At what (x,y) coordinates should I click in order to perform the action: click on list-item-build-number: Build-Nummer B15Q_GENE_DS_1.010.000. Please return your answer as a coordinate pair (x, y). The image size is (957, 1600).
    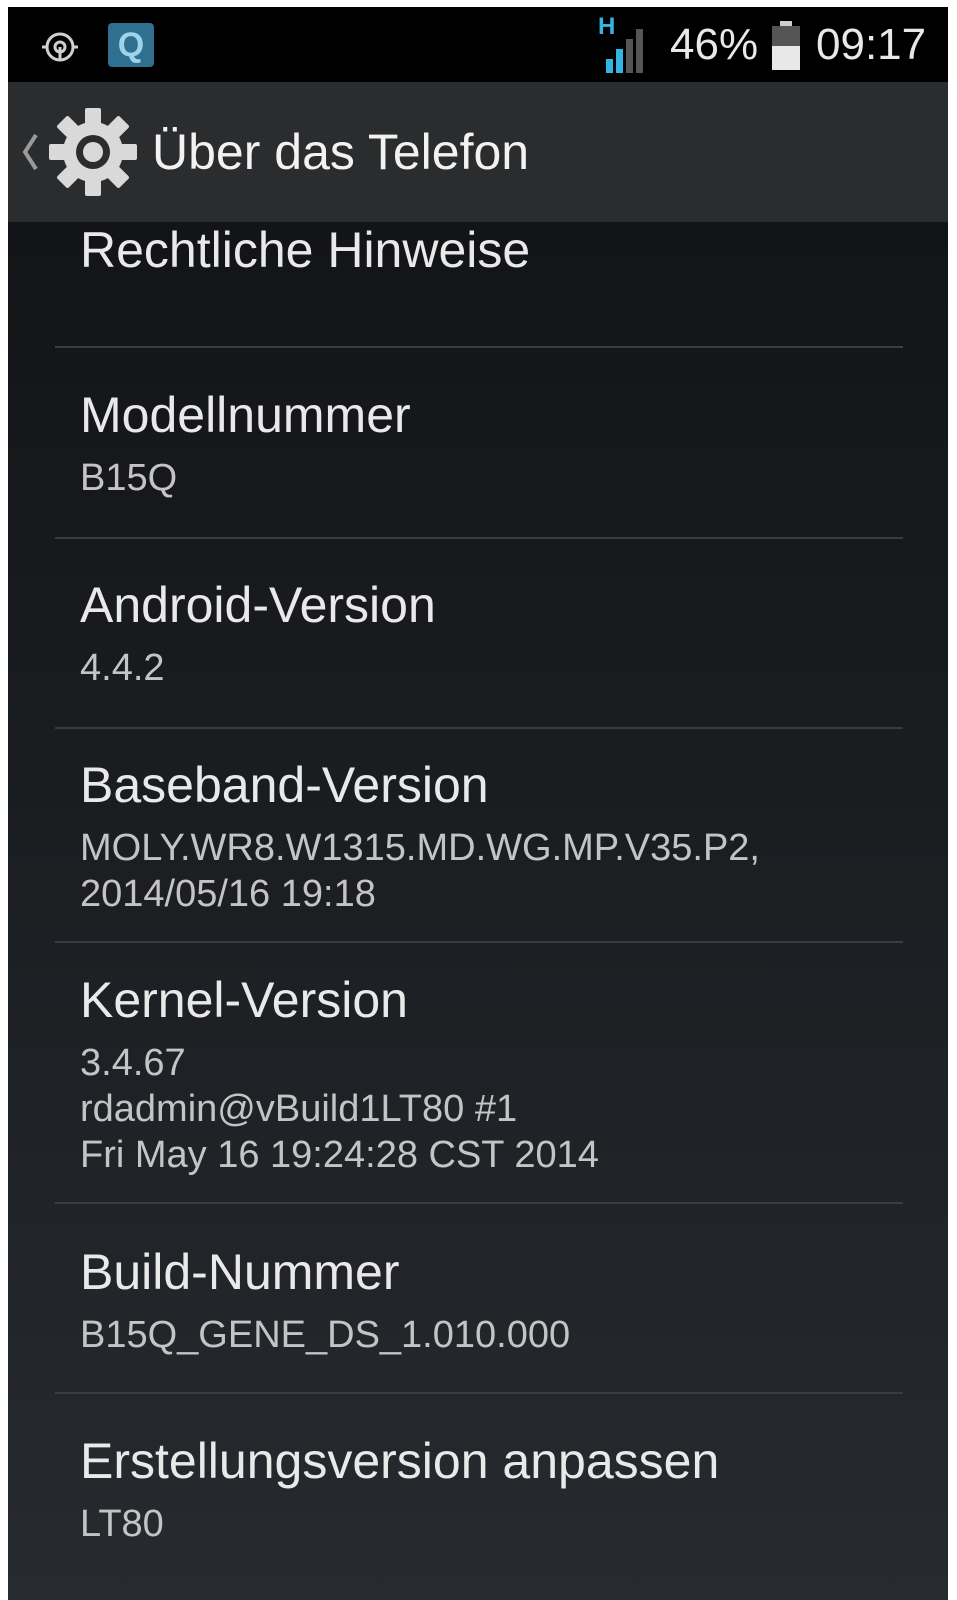
    Looking at the image, I should click on (325, 1301).